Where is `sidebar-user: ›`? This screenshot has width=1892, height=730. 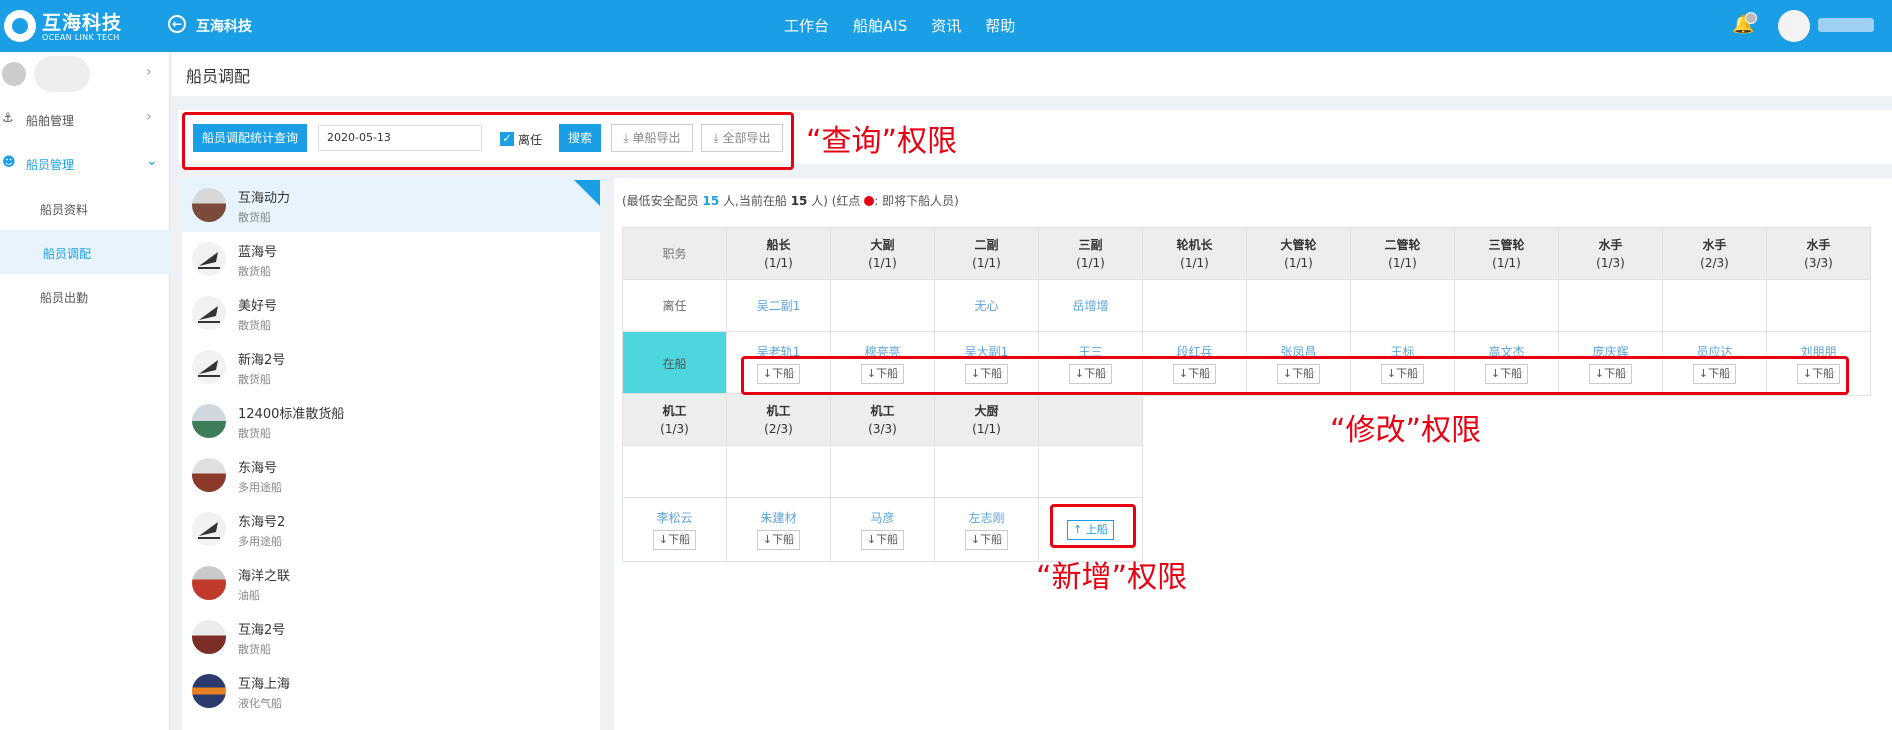
sidebar-user: › is located at coordinates (85, 75).